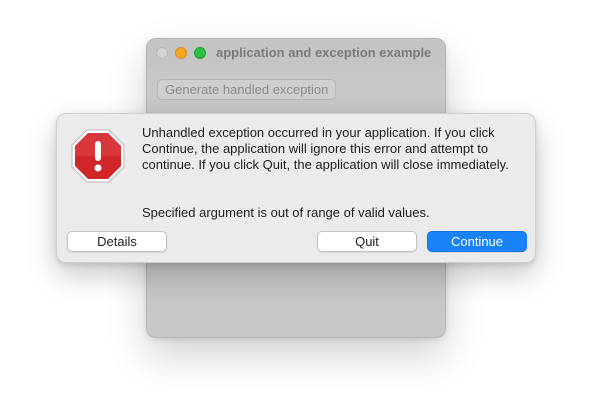  I want to click on stop-exclamation-icon, so click(98, 156).